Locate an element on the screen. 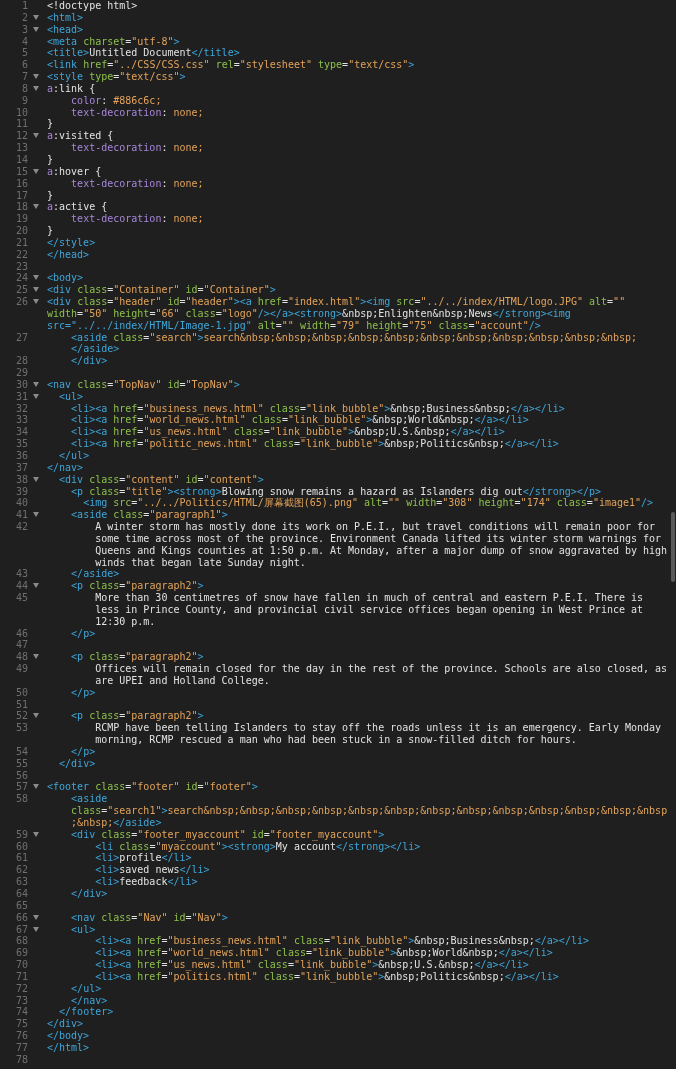  line-number: 2 is located at coordinates (24, 17).